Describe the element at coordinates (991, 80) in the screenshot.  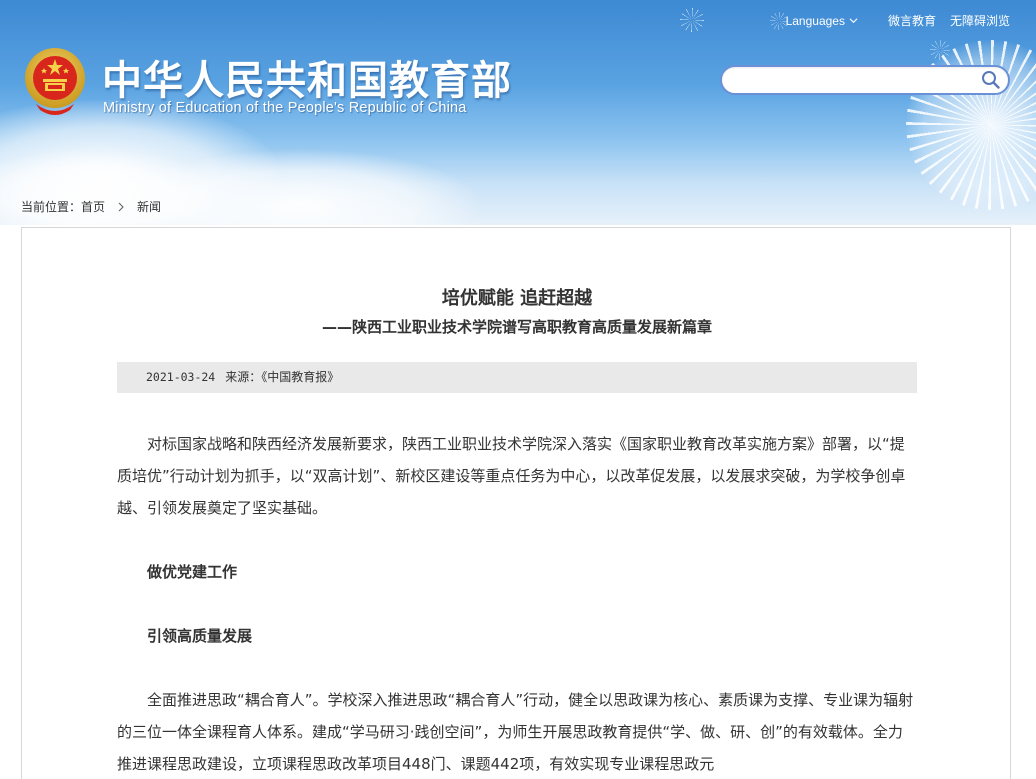
I see `search-icon` at that location.